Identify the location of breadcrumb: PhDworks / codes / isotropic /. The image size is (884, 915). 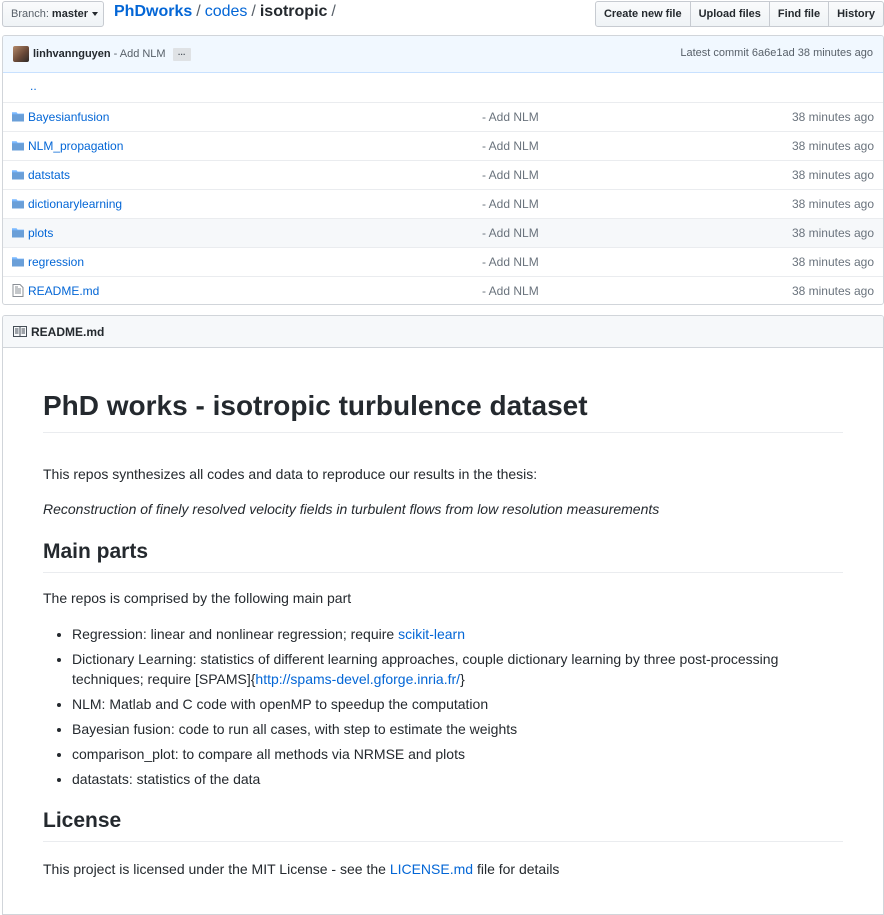
(227, 12).